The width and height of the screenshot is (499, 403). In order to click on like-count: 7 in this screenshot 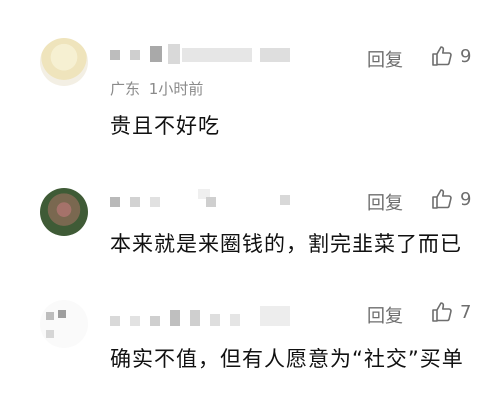, I will do `click(466, 312)`.